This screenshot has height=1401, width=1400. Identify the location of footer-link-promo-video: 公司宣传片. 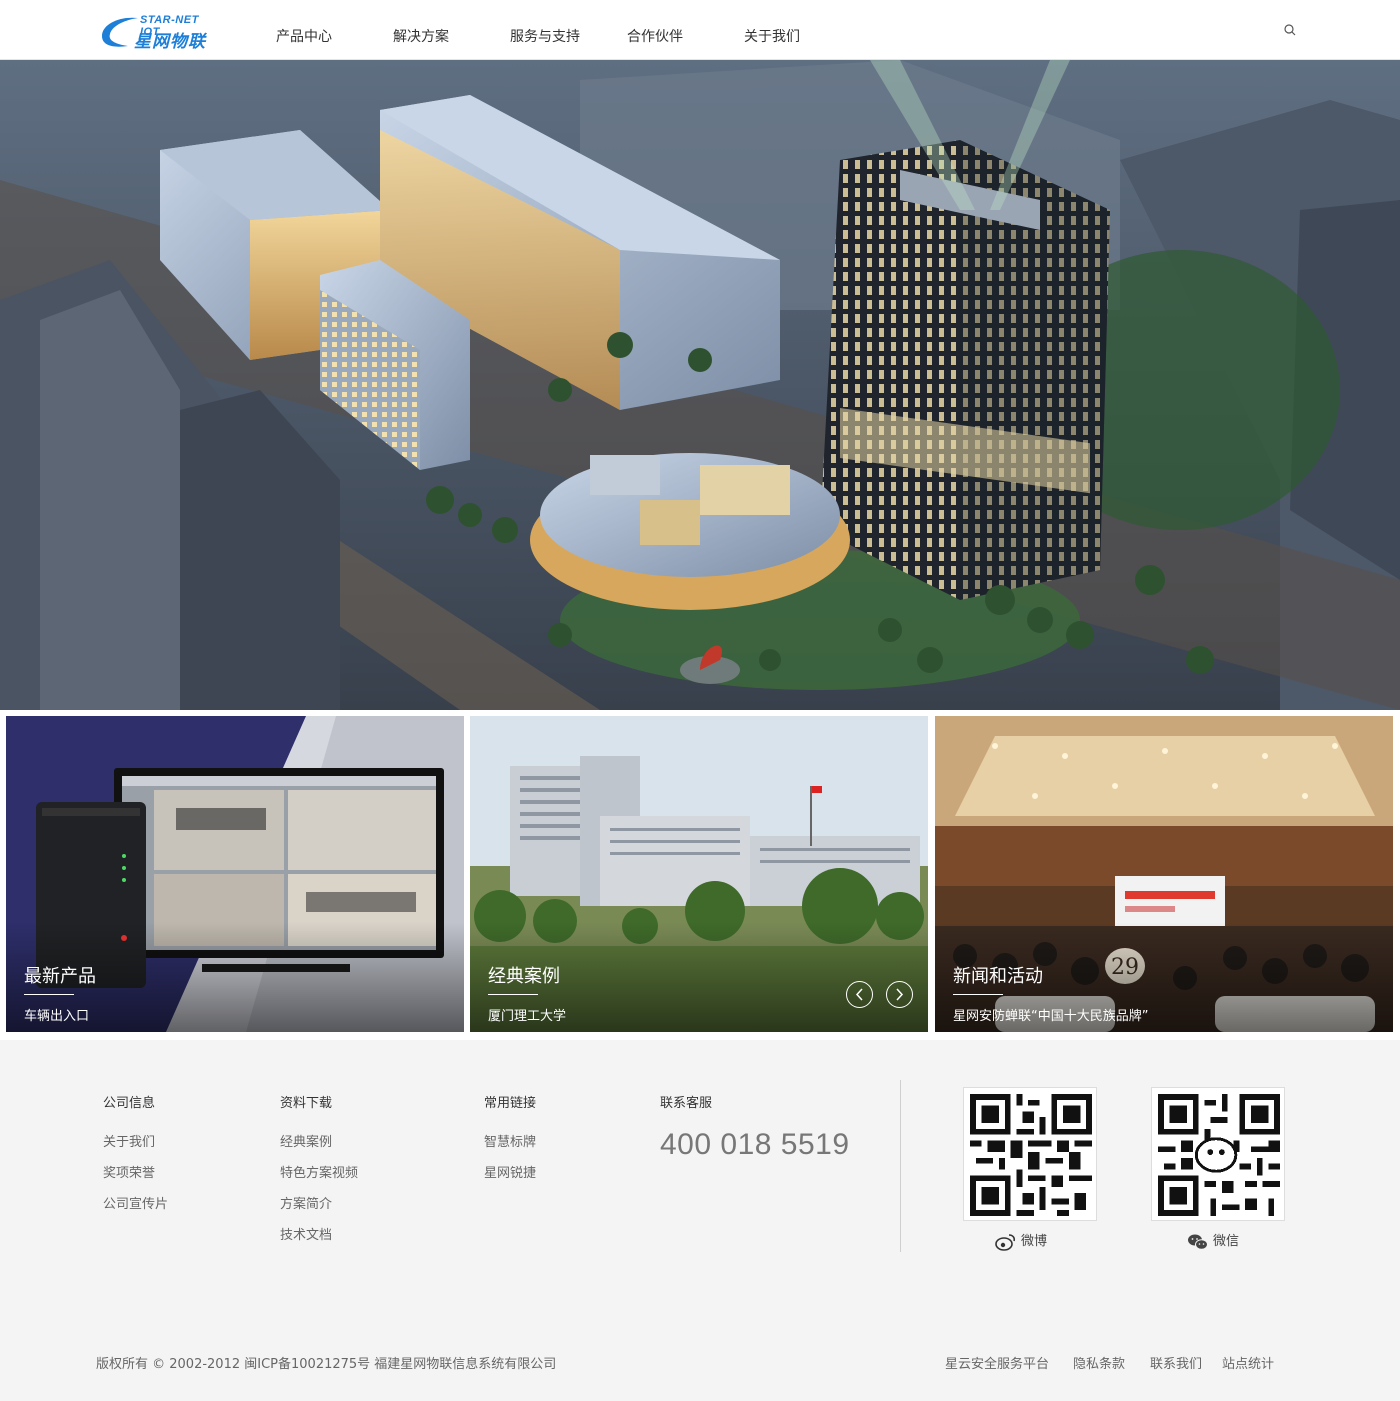
(135, 1202).